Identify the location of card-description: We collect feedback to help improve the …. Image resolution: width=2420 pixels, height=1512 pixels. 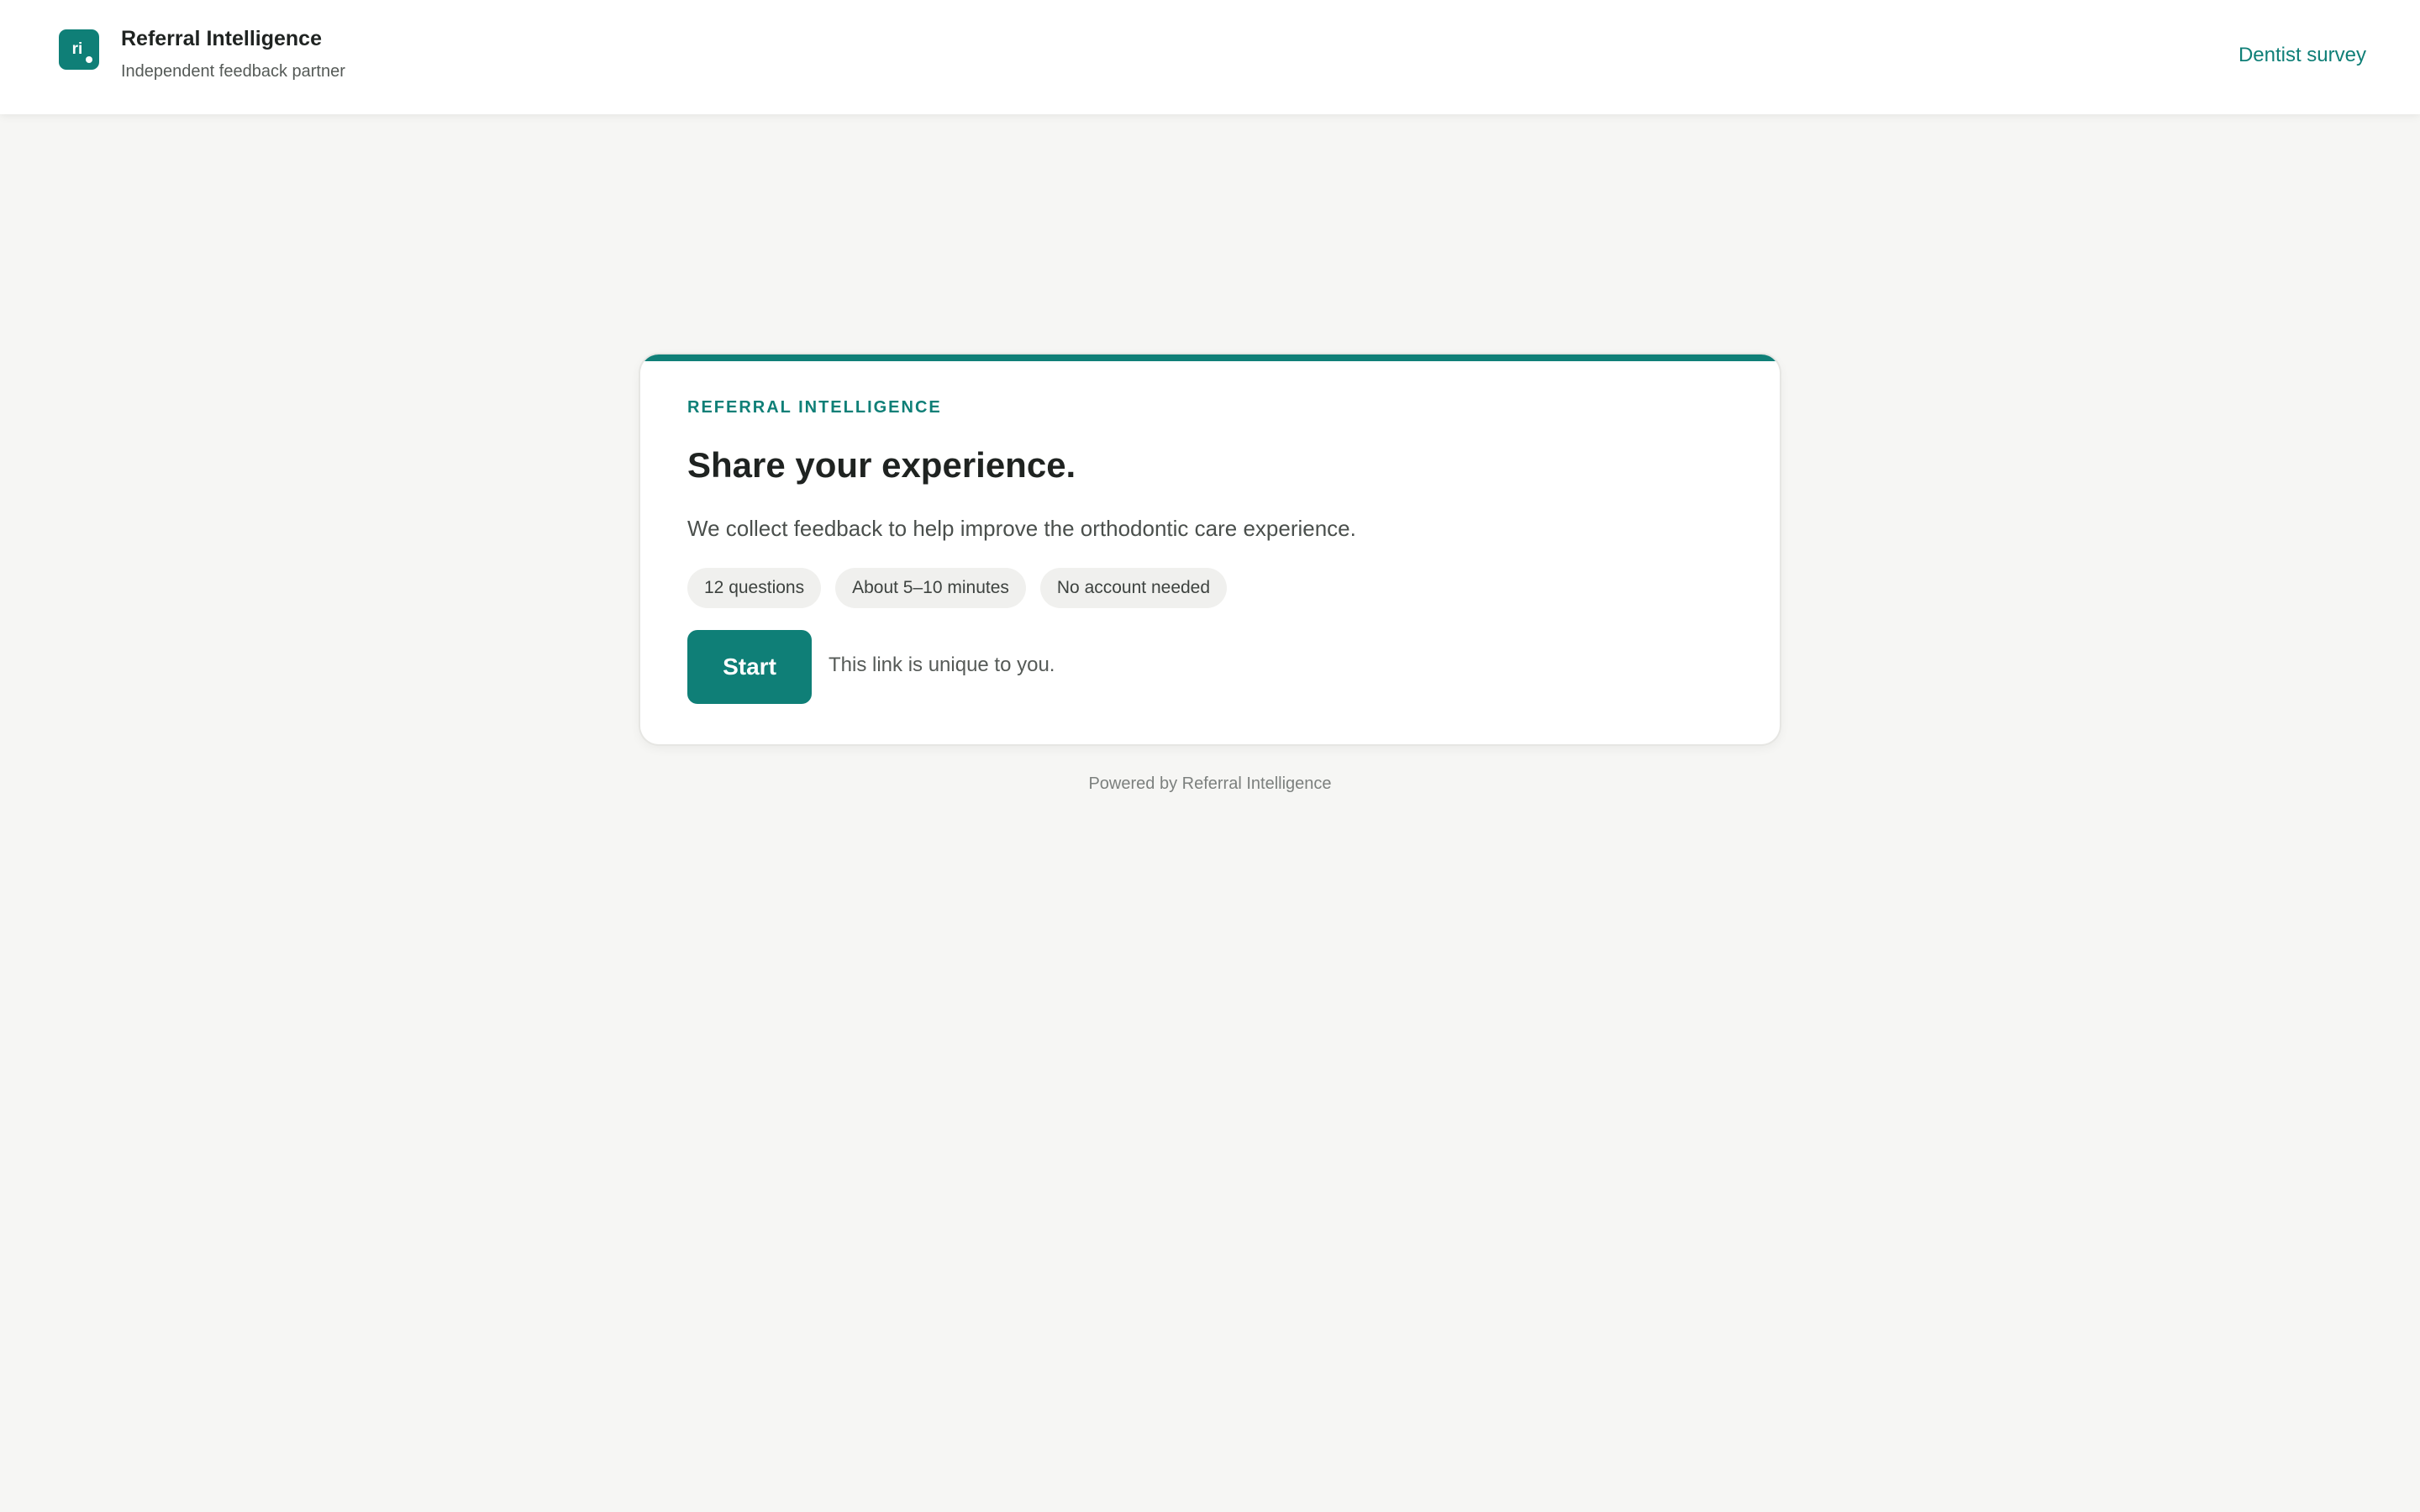
(1022, 528).